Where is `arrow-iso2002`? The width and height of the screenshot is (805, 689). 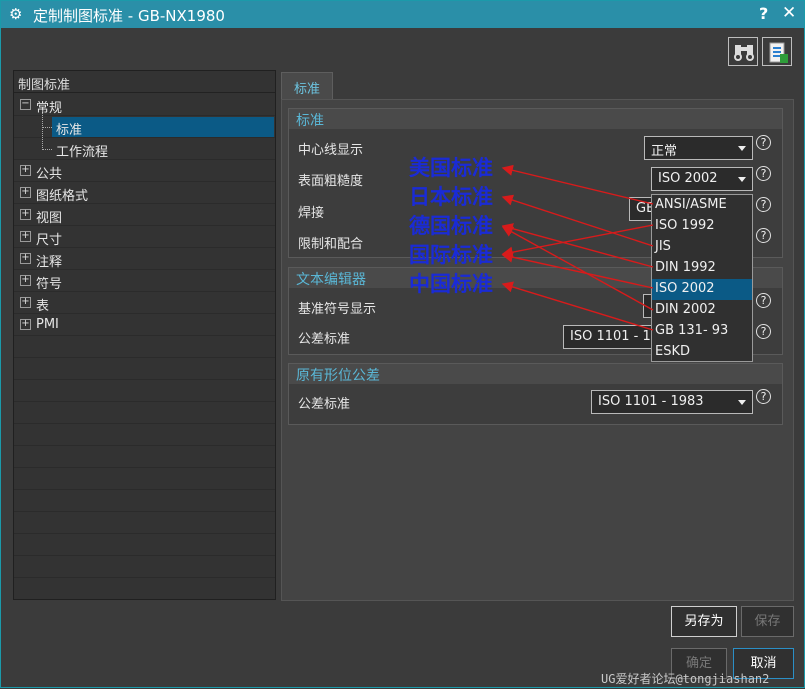 arrow-iso2002 is located at coordinates (577, 270).